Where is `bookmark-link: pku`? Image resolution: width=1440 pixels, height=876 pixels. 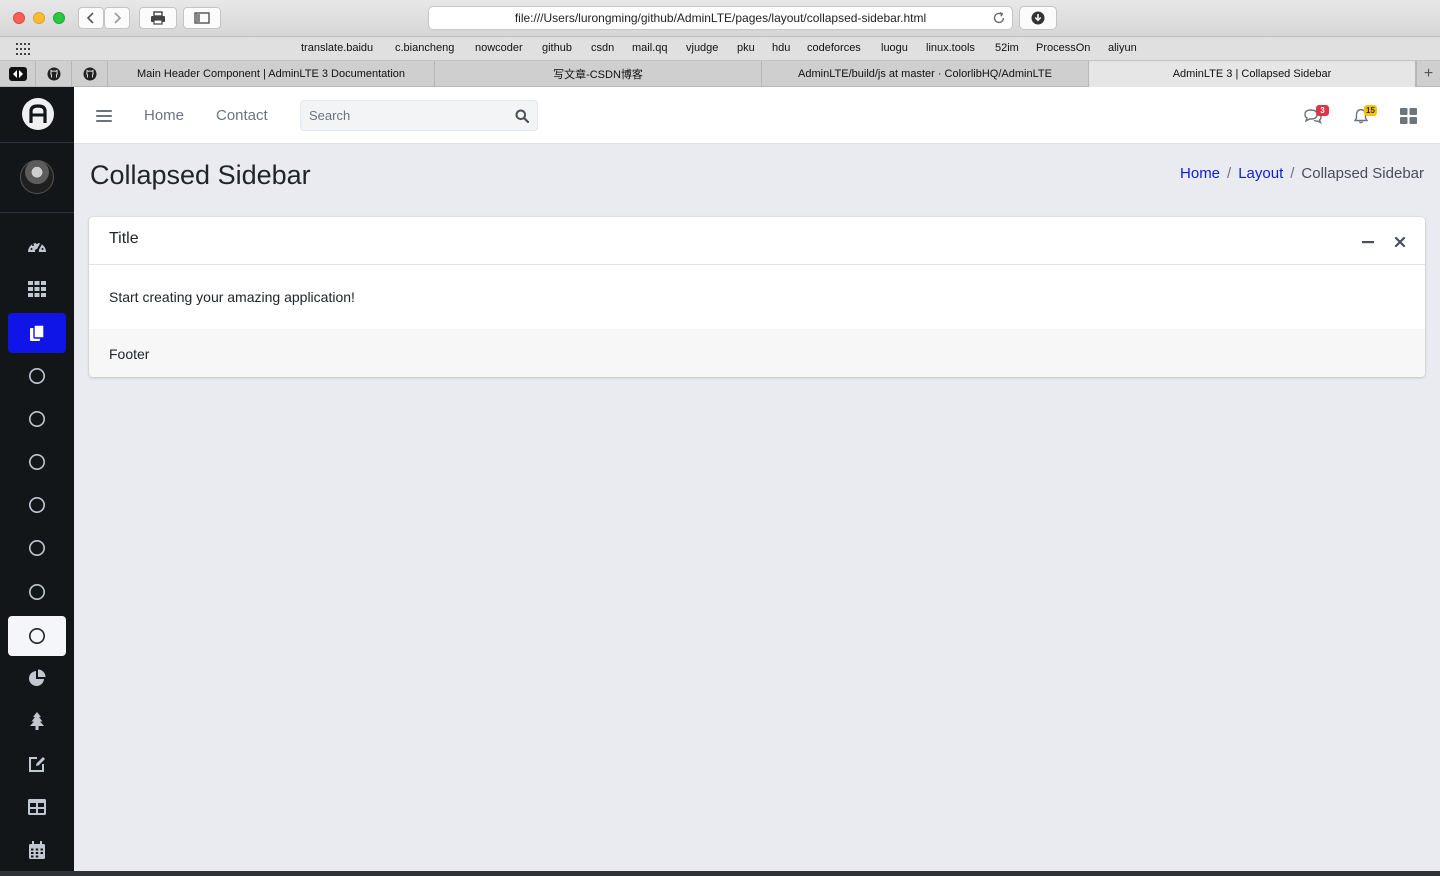
bookmark-link: pku is located at coordinates (746, 48).